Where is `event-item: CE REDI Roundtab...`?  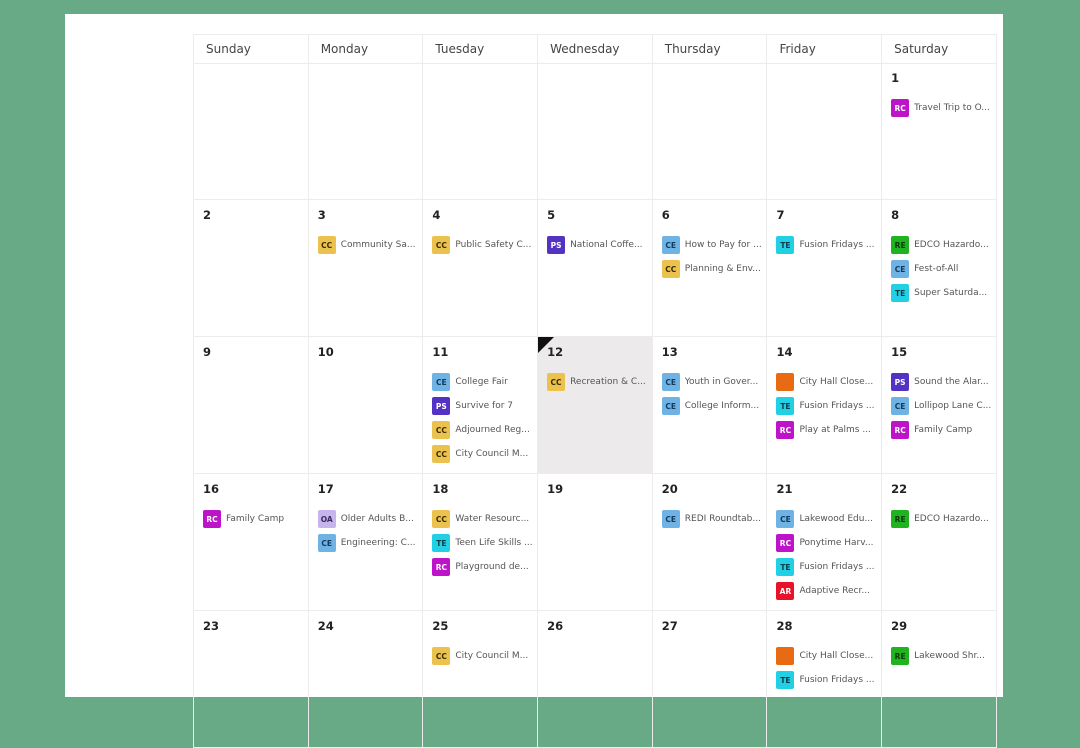
event-item: CE REDI Roundtab... is located at coordinates (714, 519).